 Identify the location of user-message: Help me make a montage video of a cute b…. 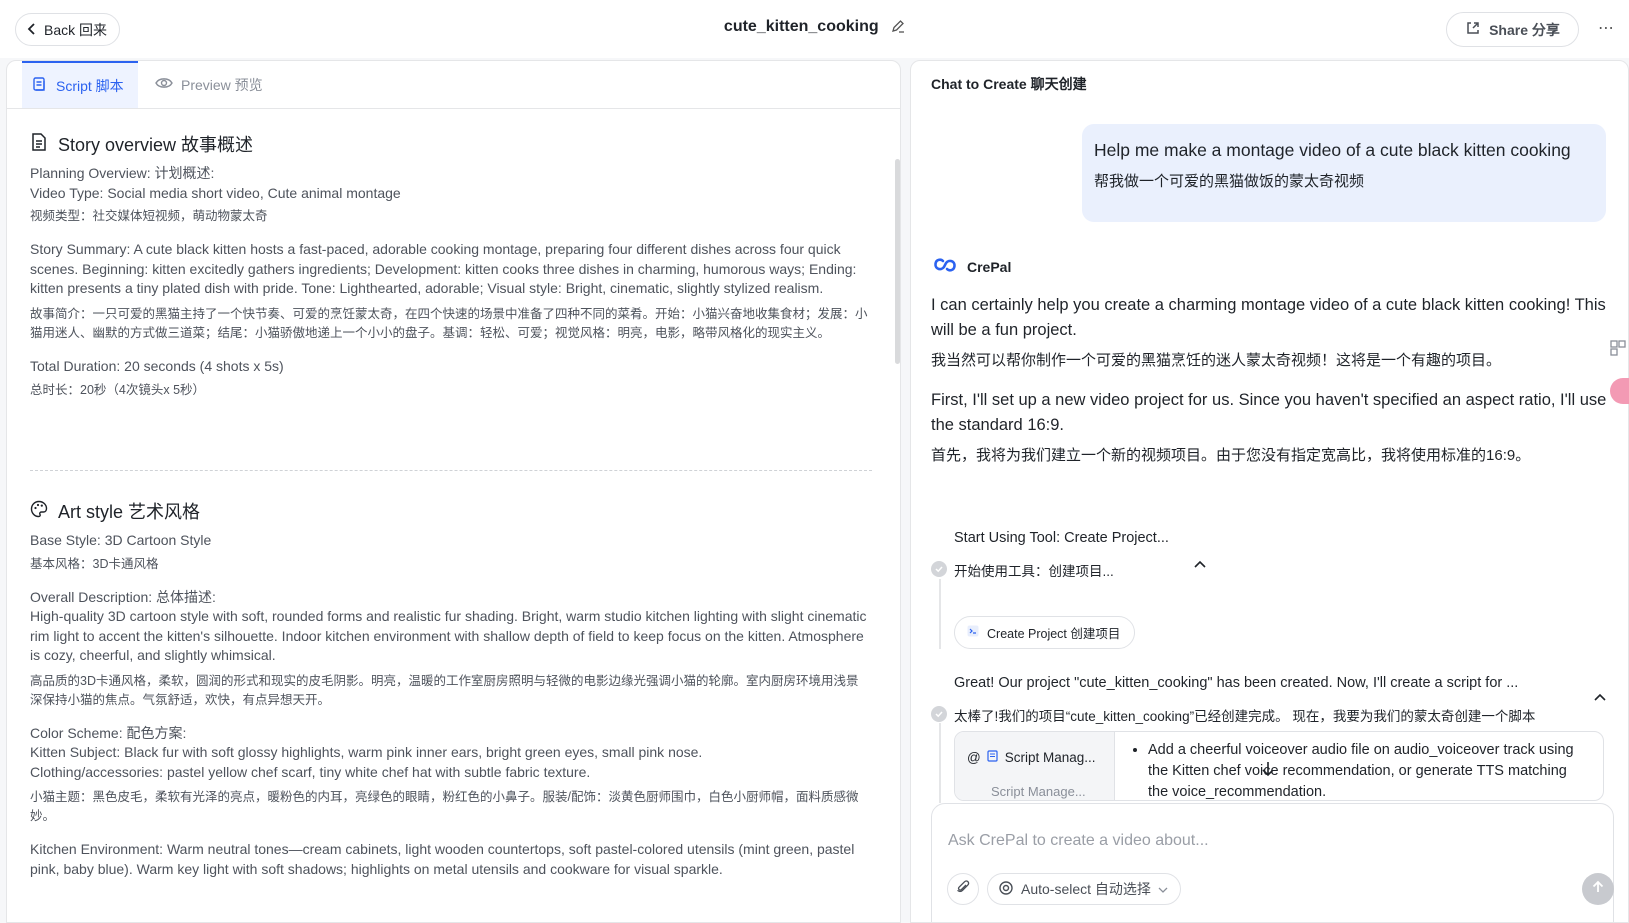
(1344, 173).